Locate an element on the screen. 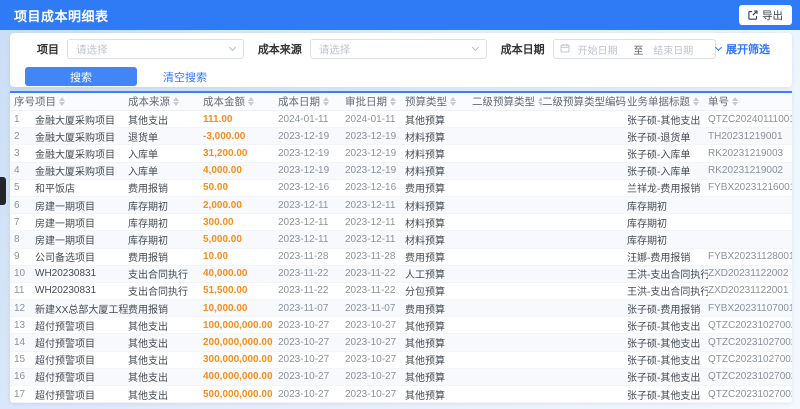  cell-no: 8 is located at coordinates (17, 239).